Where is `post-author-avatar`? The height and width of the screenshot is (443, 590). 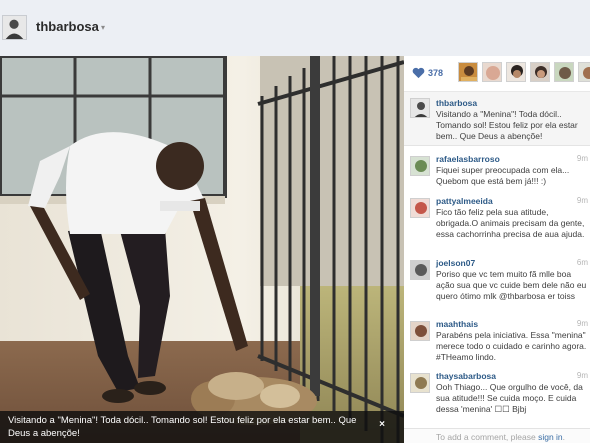
post-author-avatar is located at coordinates (420, 108).